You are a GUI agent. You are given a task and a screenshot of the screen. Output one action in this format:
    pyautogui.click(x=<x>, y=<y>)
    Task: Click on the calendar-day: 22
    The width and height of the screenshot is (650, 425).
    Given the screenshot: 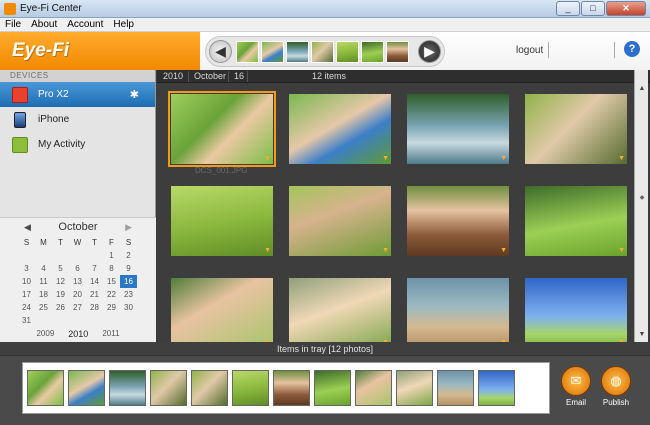 What is the action you would take?
    pyautogui.click(x=111, y=294)
    